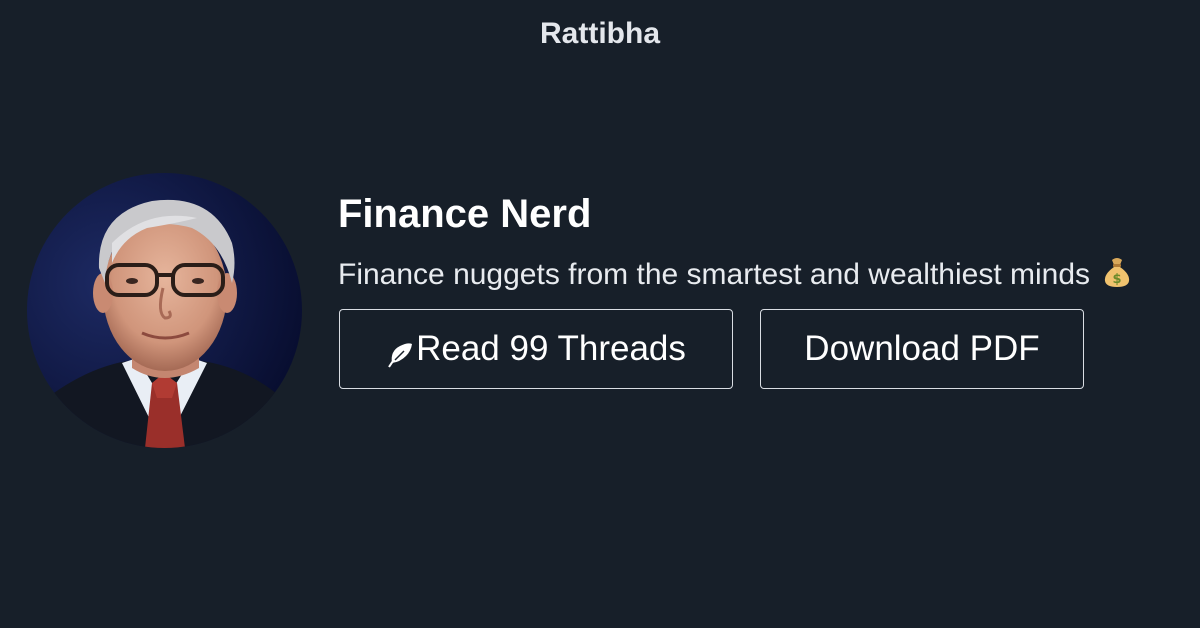  I want to click on read-threads-button: Read 99 Threads, so click(536, 349).